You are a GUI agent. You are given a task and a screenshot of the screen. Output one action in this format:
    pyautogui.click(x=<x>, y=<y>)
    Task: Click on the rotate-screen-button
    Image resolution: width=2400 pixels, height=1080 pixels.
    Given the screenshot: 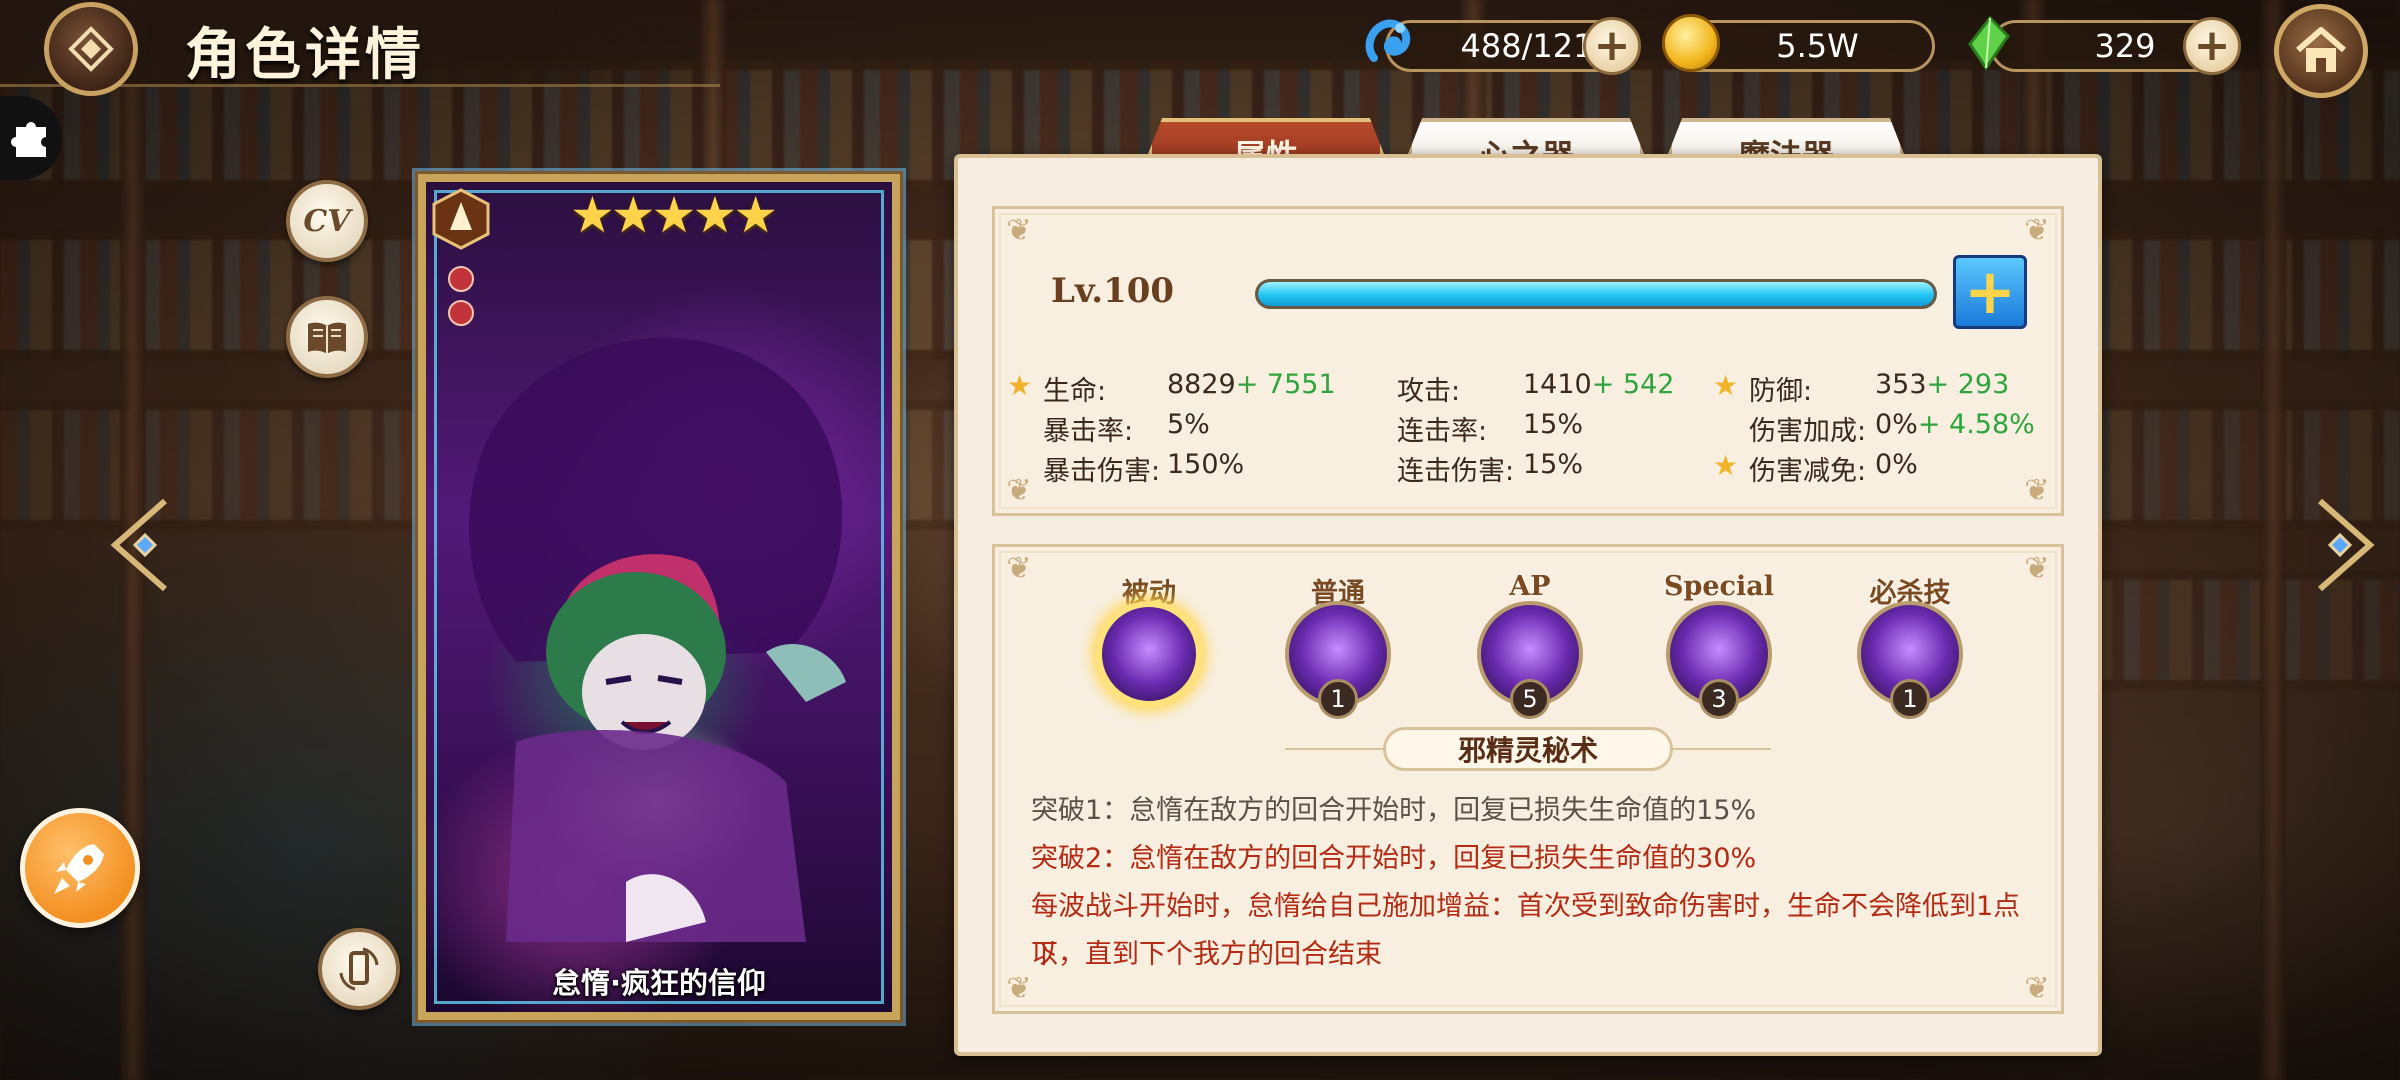 What is the action you would take?
    pyautogui.click(x=359, y=969)
    